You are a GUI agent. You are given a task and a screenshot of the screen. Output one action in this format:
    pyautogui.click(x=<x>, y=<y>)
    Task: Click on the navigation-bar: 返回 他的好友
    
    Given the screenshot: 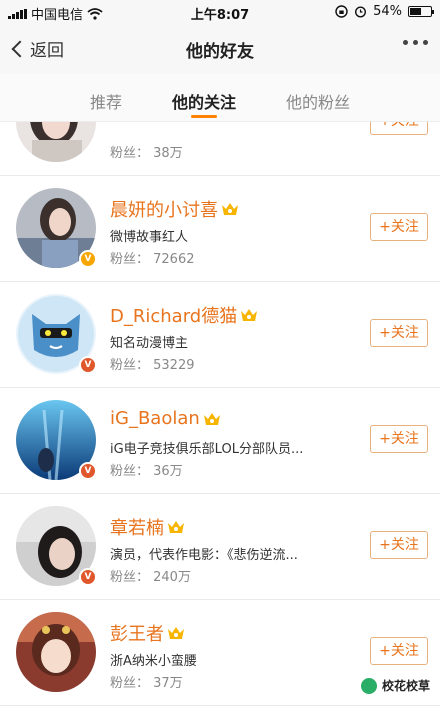 What is the action you would take?
    pyautogui.click(x=220, y=49)
    